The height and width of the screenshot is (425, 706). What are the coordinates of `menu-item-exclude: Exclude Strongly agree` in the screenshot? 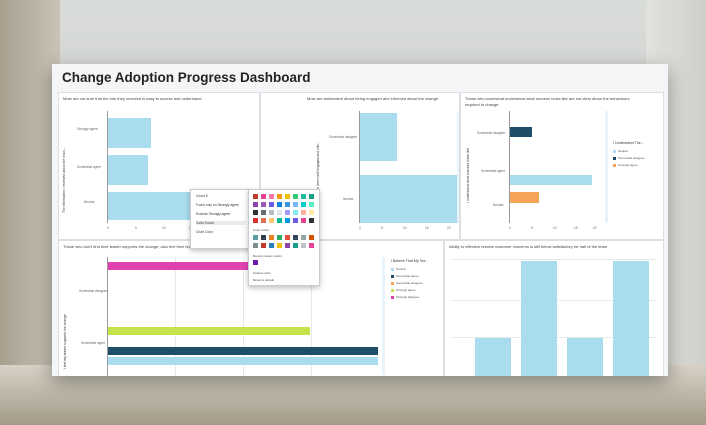 It's located at (213, 214).